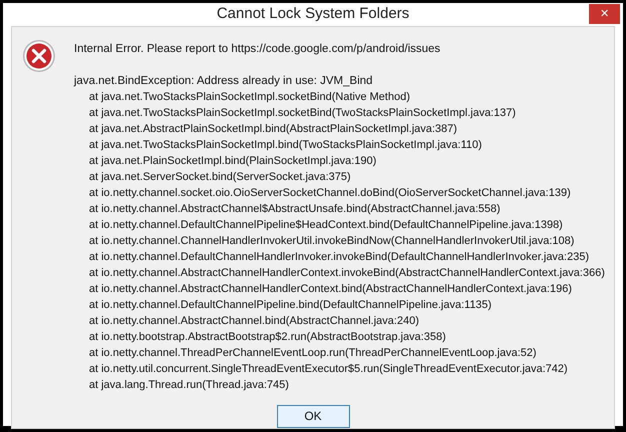 The height and width of the screenshot is (432, 626). What do you see at coordinates (285, 145) in the screenshot?
I see `stack-trace-line: at java.net.TwoStacksPlainSocketImpl.bind(TwoStacksPlainSocketImpl.java:110)` at bounding box center [285, 145].